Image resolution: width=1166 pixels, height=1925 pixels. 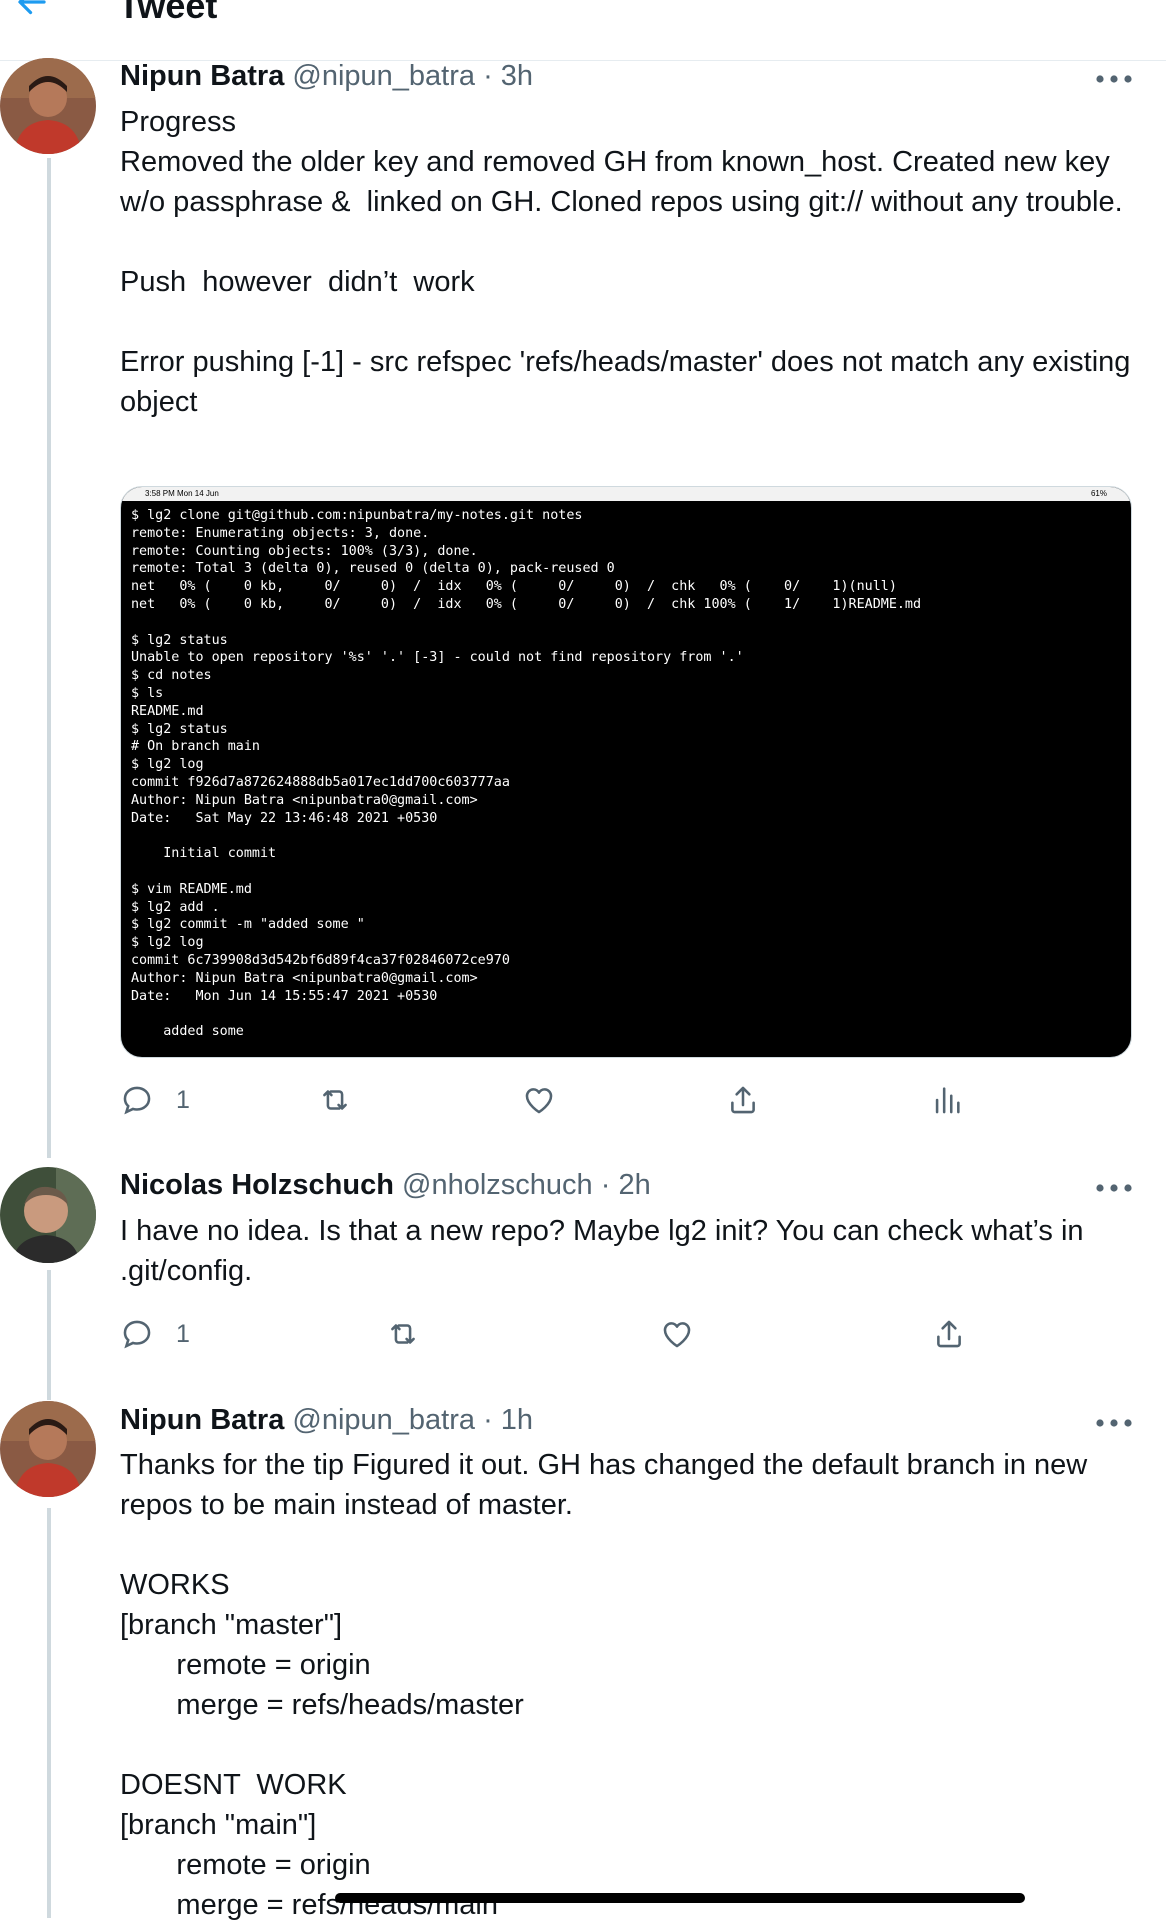 I want to click on status-time: 3:58 PM Mon 14 Jun, so click(x=182, y=493).